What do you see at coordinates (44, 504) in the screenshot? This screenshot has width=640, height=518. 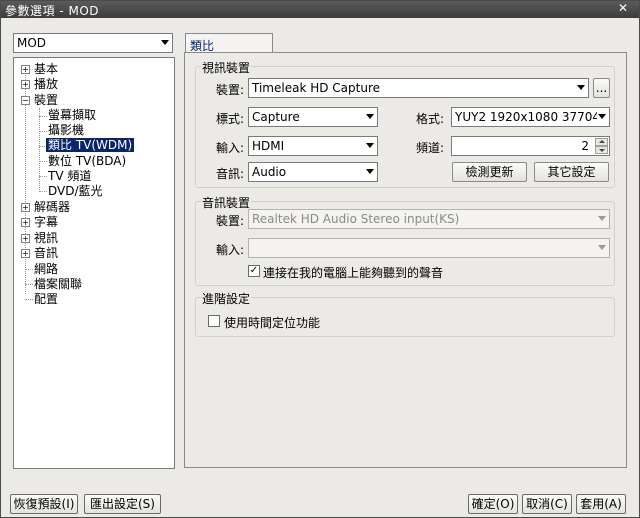 I see `reset-defaults-button: 恢復預設(I)` at bounding box center [44, 504].